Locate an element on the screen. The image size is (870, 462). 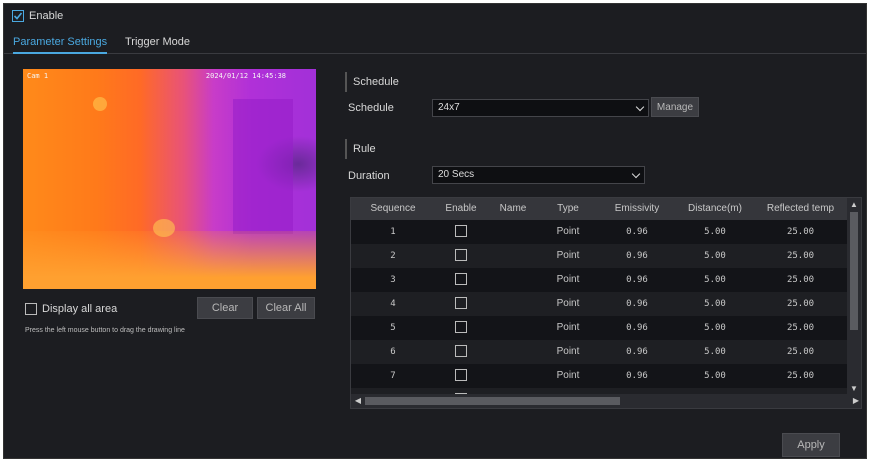
schedule-value: 24x7 is located at coordinates (449, 107).